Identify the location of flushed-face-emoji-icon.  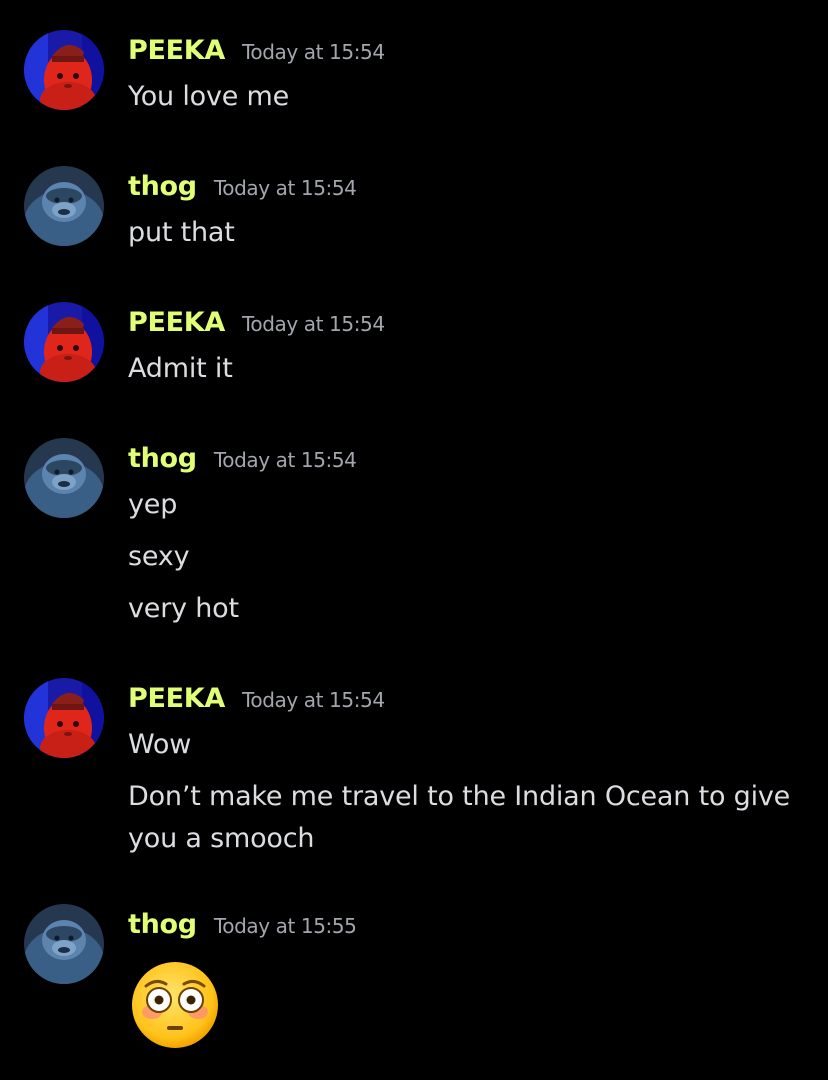
(175, 1007).